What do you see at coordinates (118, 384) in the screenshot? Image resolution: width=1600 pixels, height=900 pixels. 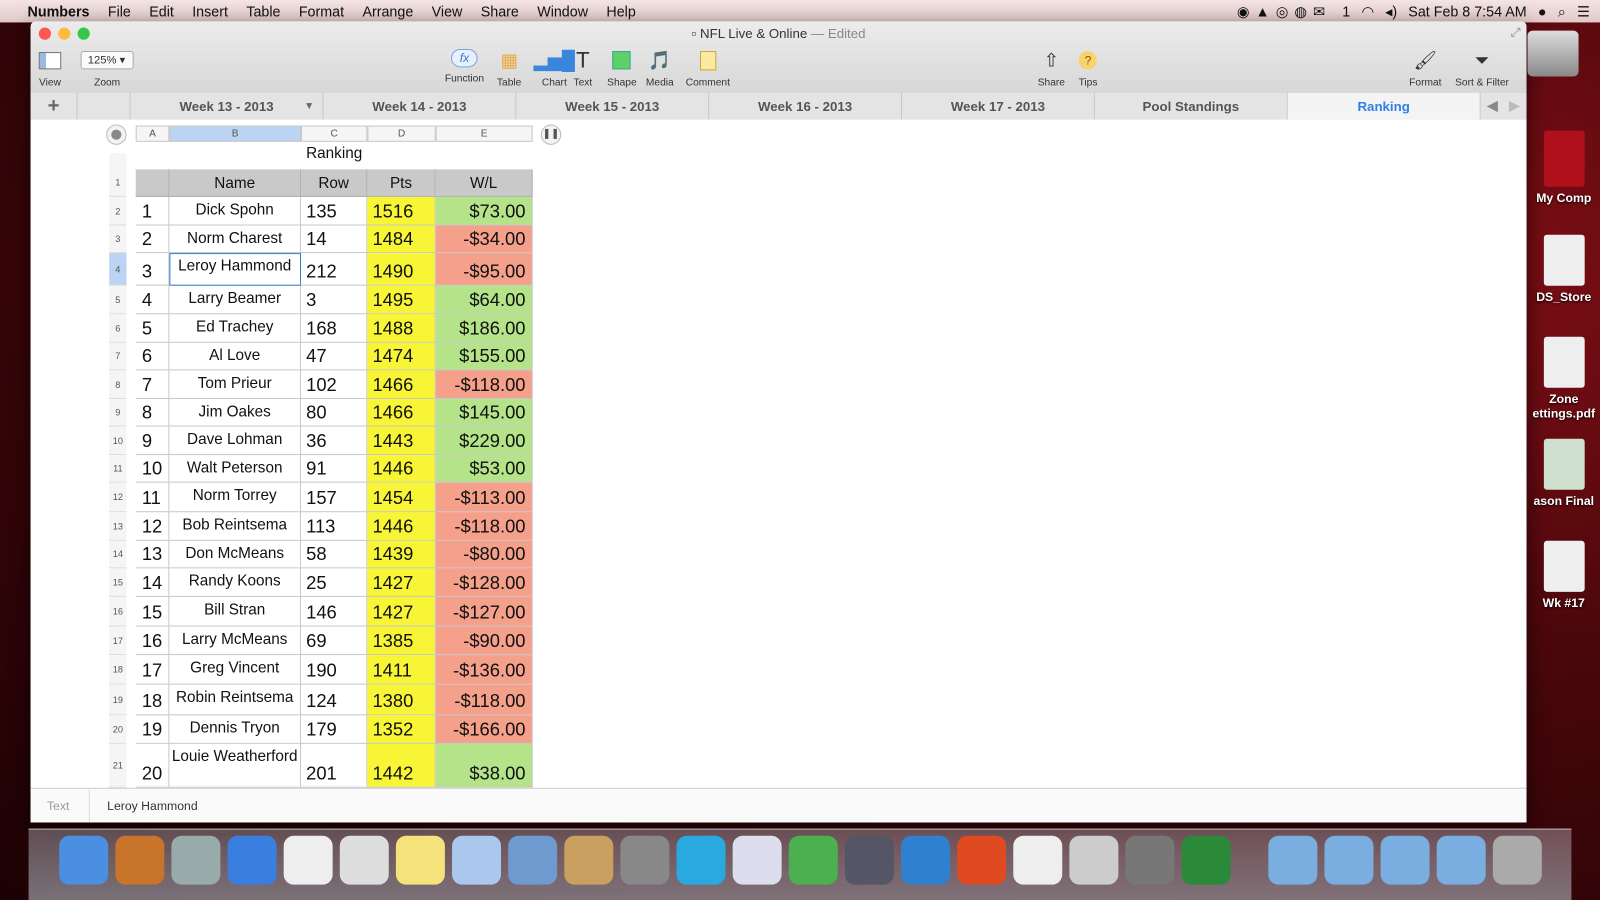 I see `row-header: 8` at bounding box center [118, 384].